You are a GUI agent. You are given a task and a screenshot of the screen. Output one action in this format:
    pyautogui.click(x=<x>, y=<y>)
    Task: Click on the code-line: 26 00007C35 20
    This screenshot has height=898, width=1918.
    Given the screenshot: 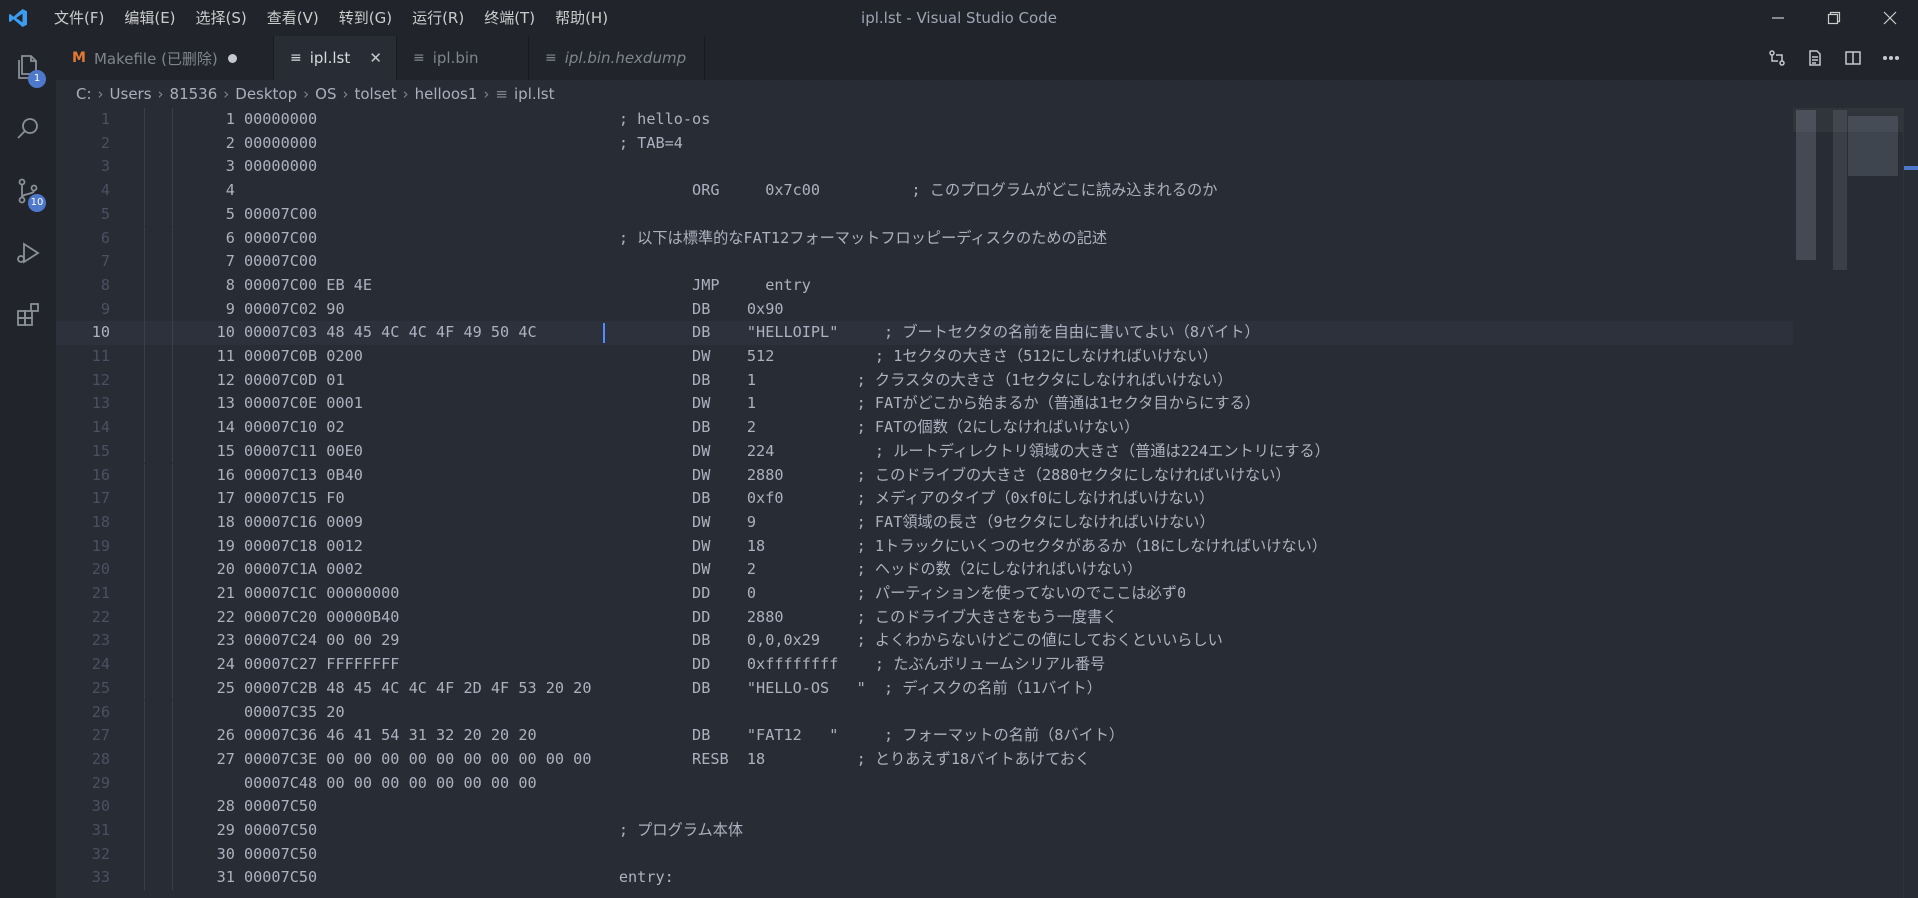 What is the action you would take?
    pyautogui.click(x=924, y=712)
    